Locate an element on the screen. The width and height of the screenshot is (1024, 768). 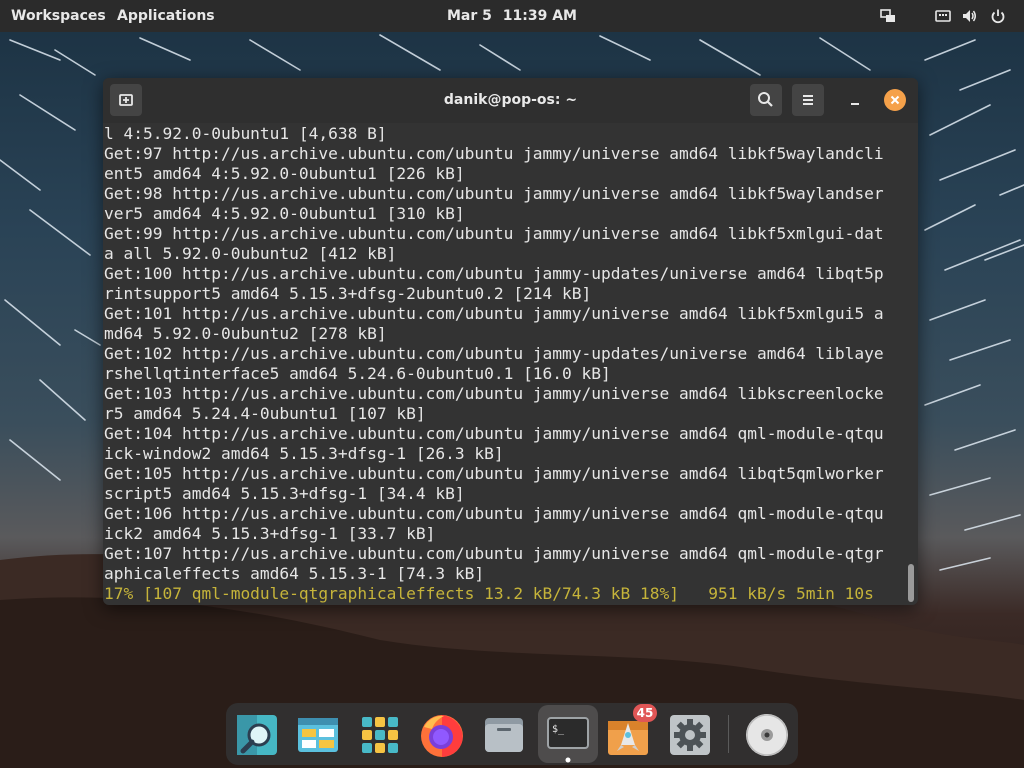
date-label: Mar 5 is located at coordinates (469, 16).